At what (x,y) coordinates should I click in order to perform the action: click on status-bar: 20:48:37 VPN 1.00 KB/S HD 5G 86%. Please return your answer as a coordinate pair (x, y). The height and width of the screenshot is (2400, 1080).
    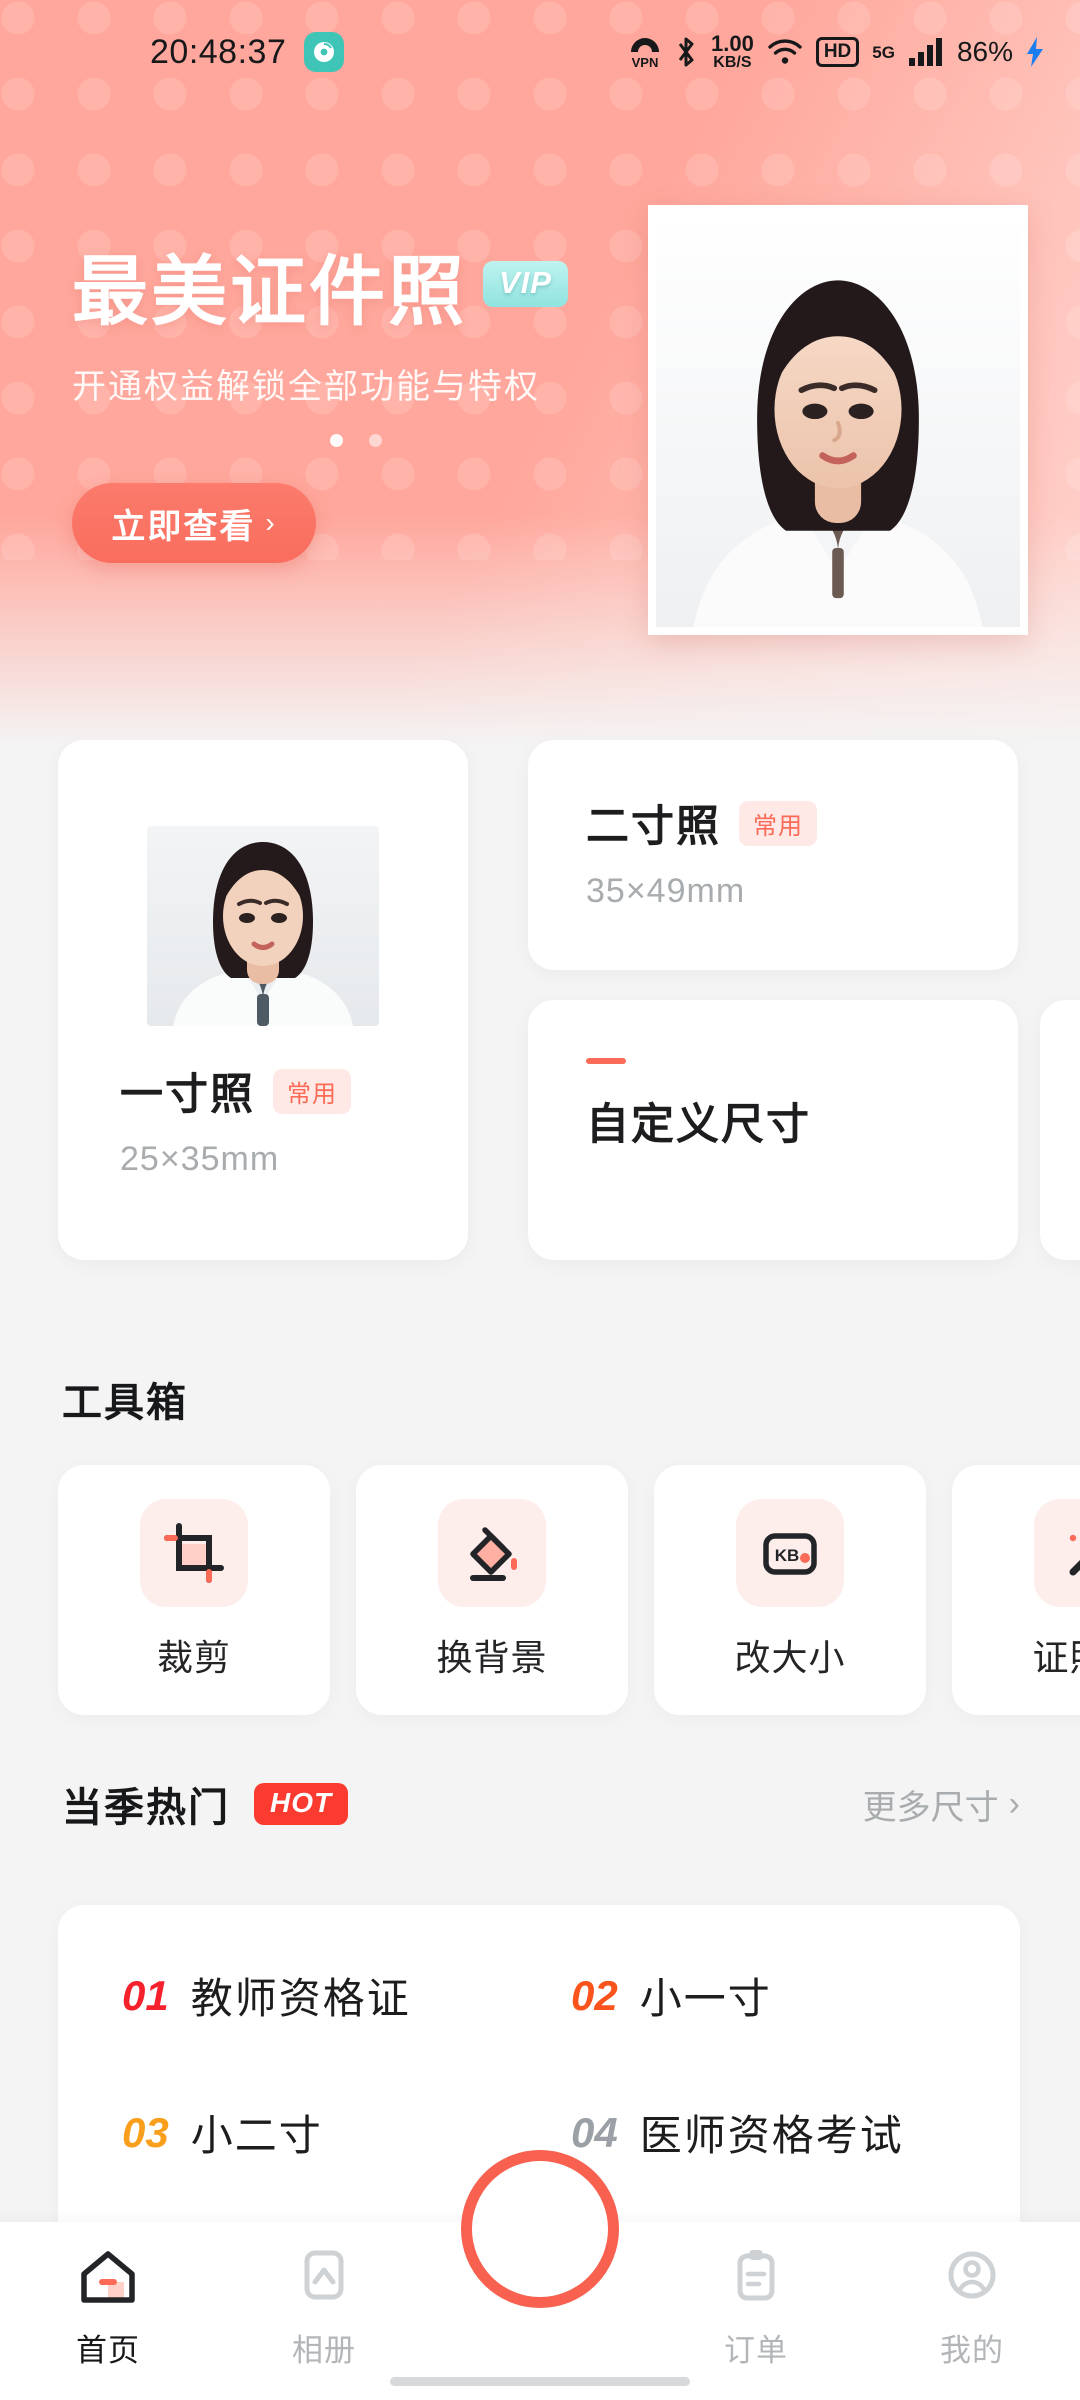
    Looking at the image, I should click on (540, 52).